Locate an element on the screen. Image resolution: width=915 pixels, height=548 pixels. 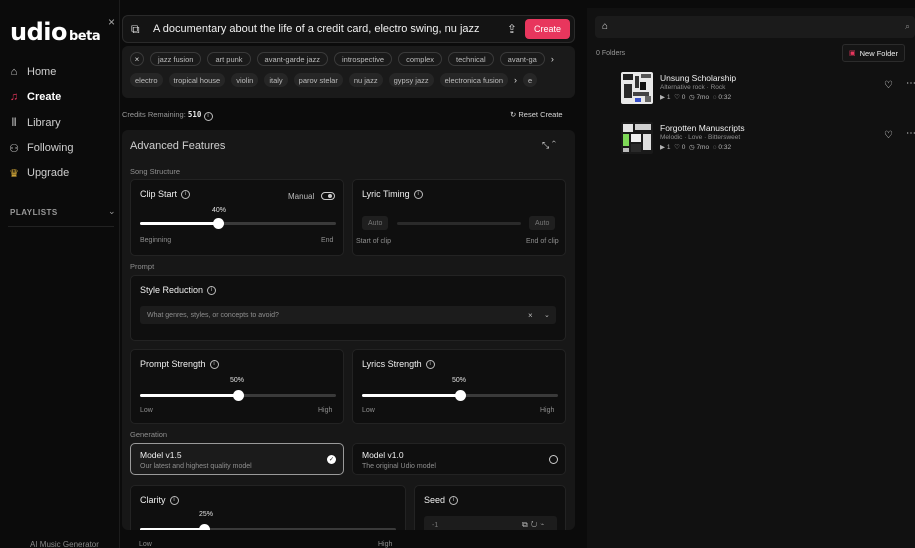
tag-chip: tropical house is located at coordinates (197, 80).